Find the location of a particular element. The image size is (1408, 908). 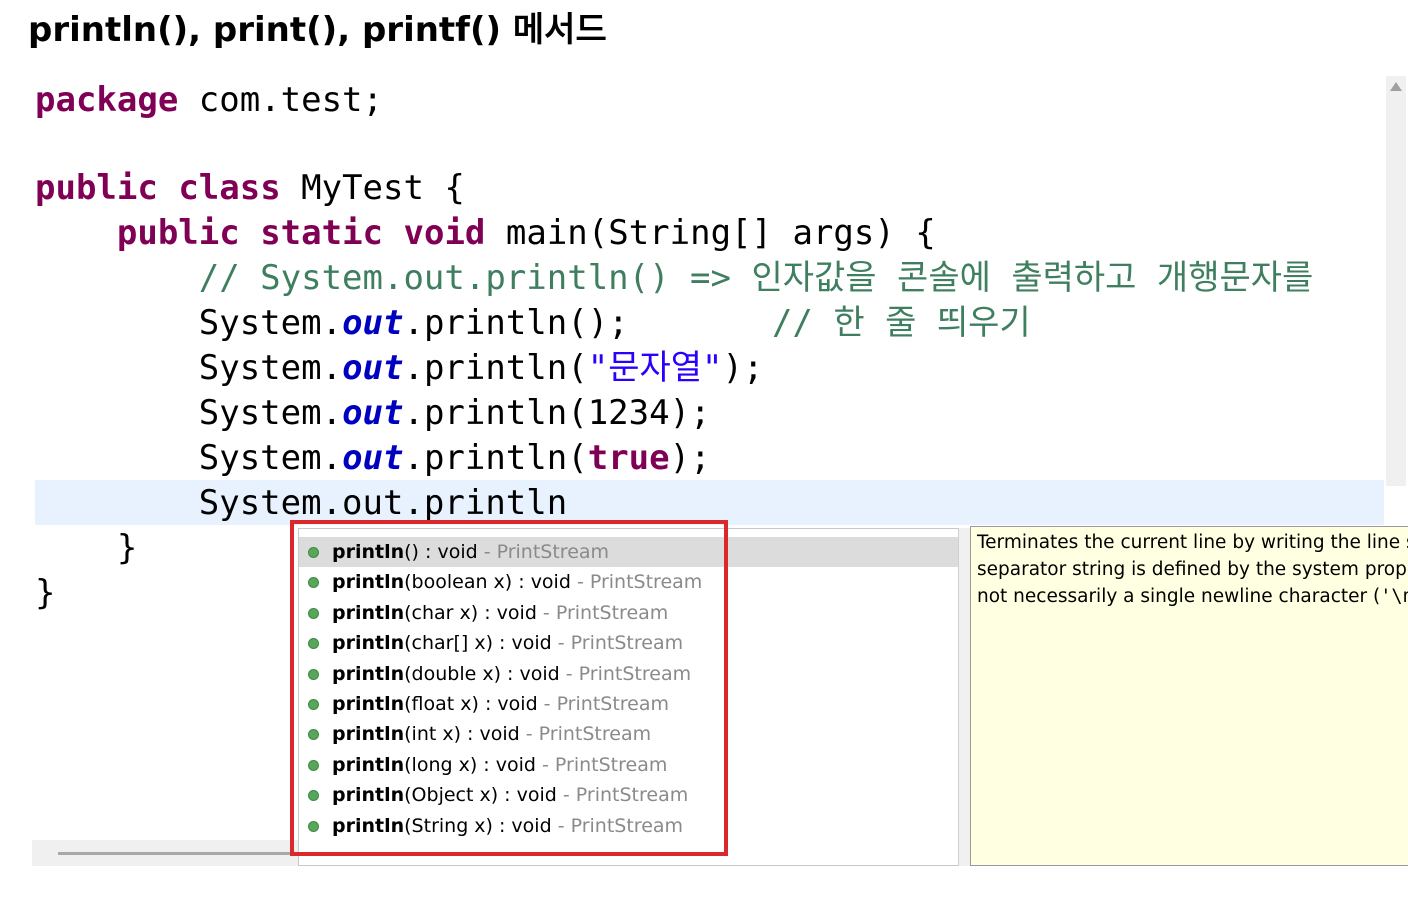

code-line-println-int: System.out.println(1234); is located at coordinates (373, 413).